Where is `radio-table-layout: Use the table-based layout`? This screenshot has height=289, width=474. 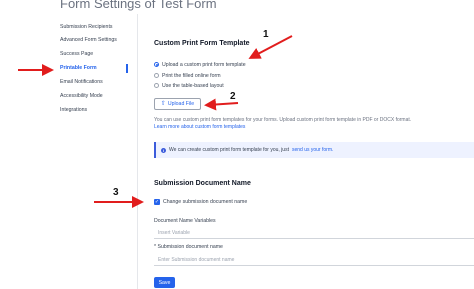
radio-table-layout: Use the table-based layout is located at coordinates (189, 85).